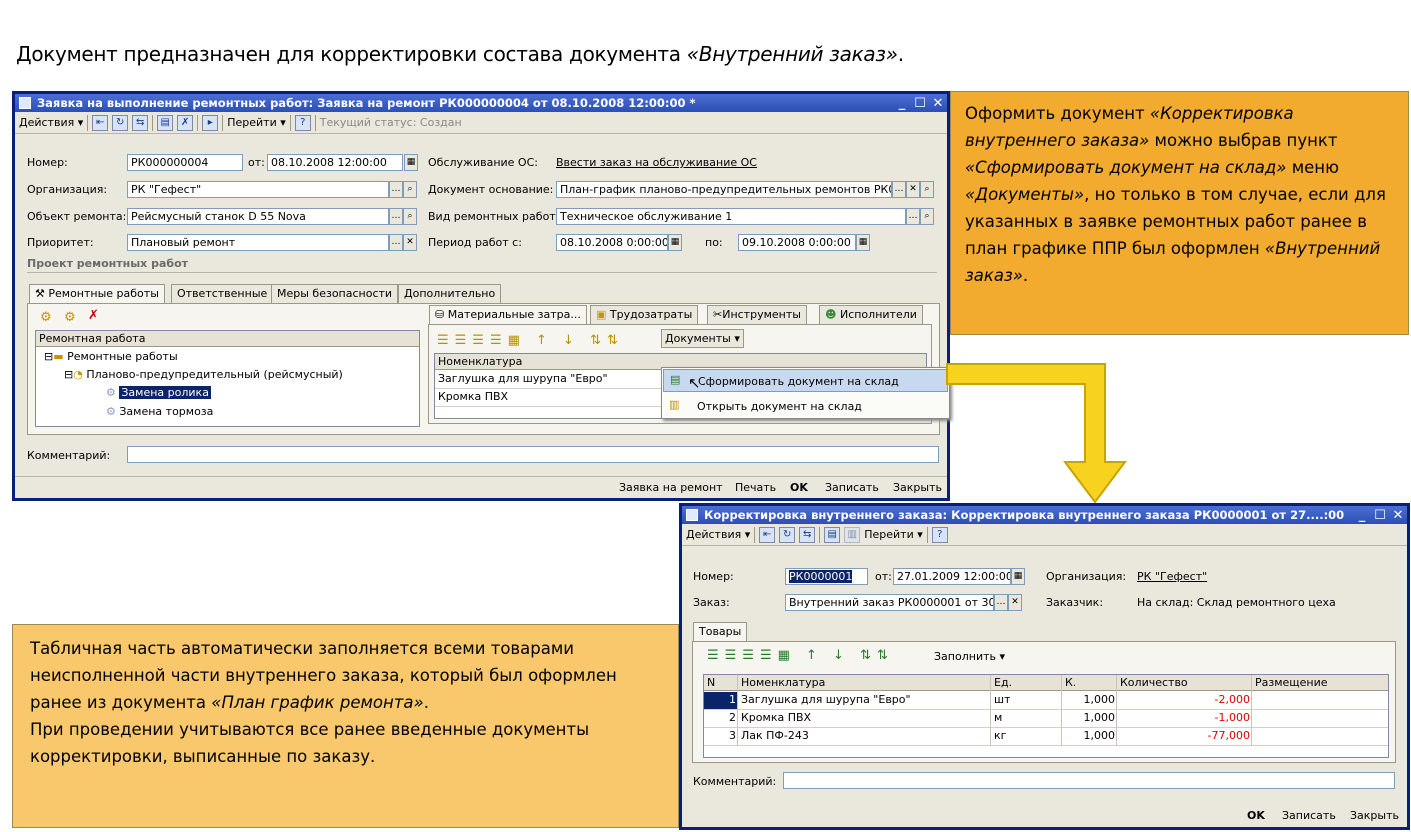 The height and width of the screenshot is (832, 1411). I want to click on number-field: РК0000001, so click(826, 576).